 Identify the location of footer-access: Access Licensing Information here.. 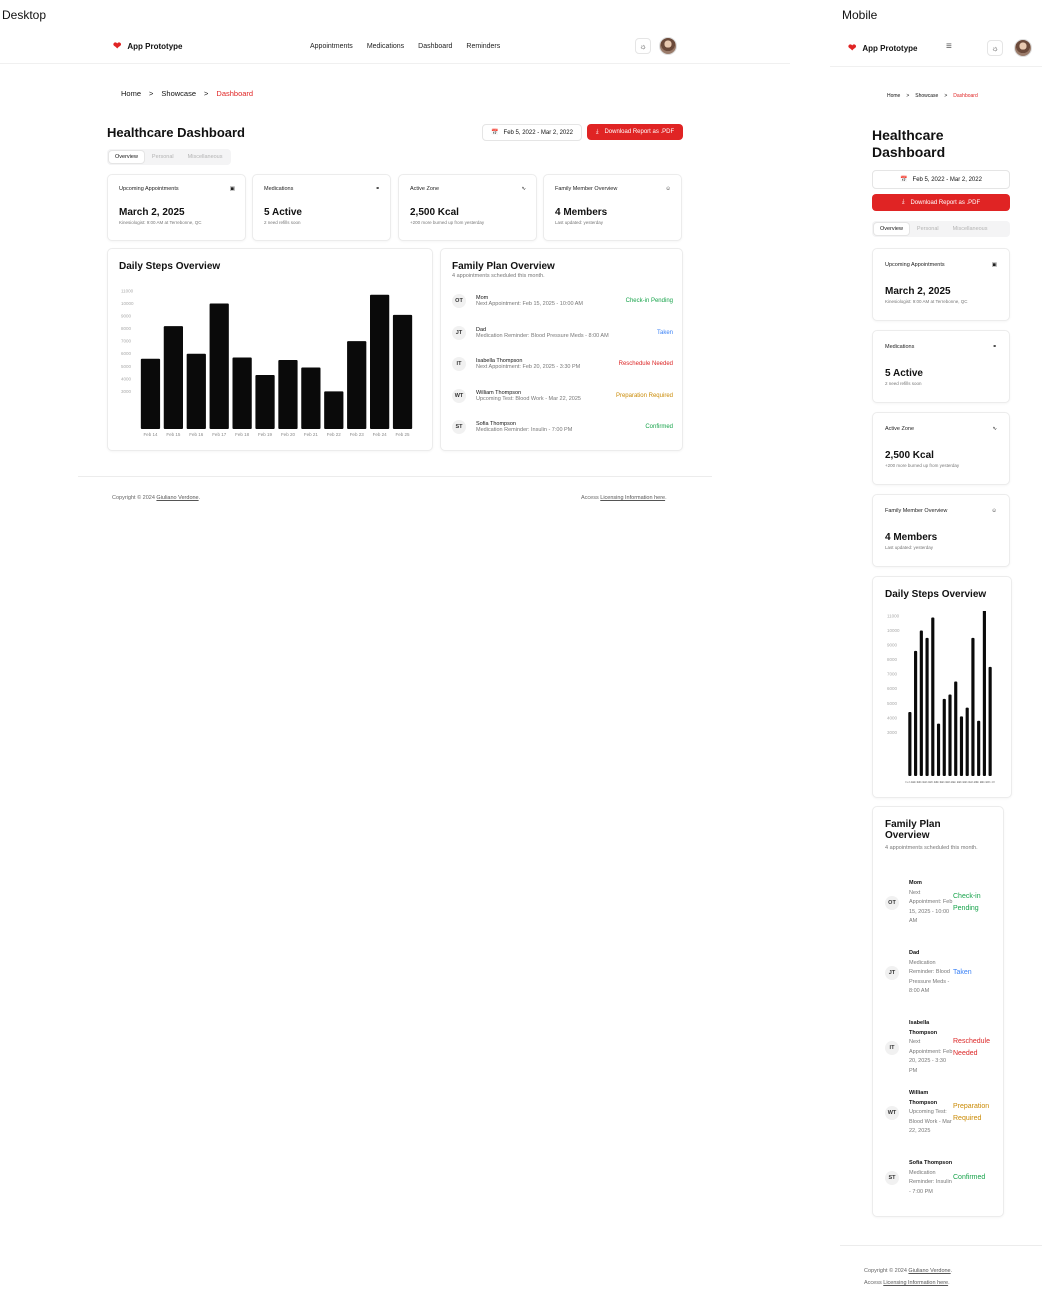
(907, 1283).